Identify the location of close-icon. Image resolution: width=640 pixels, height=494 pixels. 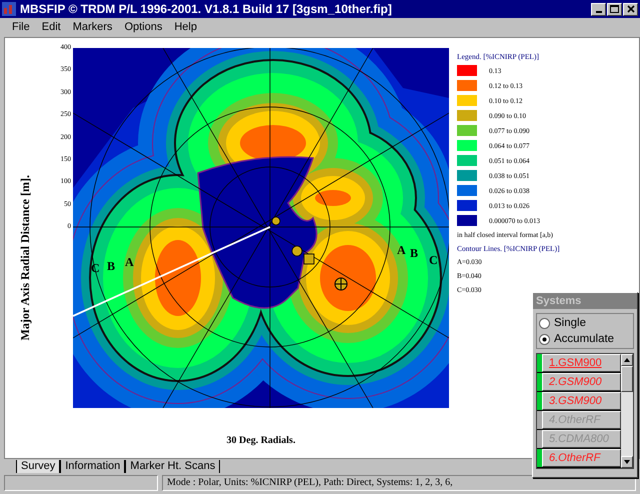
(630, 9).